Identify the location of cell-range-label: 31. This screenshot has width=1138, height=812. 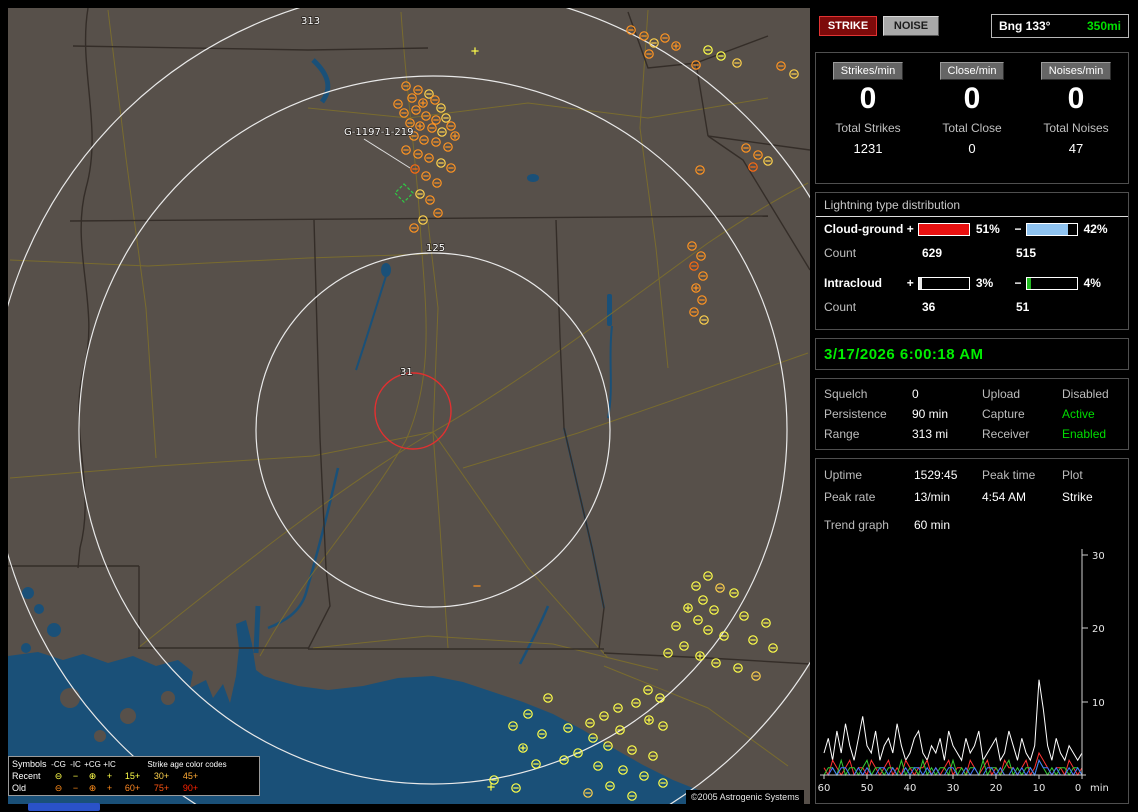
(406, 372).